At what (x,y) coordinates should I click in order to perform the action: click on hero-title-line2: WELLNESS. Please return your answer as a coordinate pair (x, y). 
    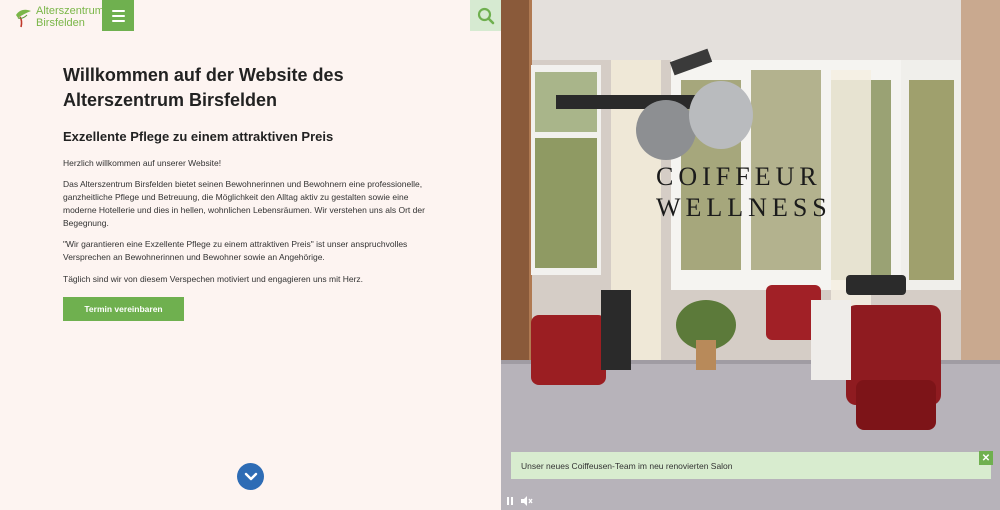
    Looking at the image, I should click on (744, 207).